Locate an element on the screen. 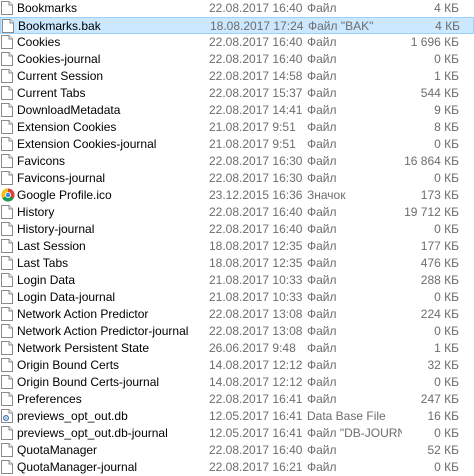  file-row: Login Data 21.08.2017 10:33 Файл 288 КБ is located at coordinates (237, 280).